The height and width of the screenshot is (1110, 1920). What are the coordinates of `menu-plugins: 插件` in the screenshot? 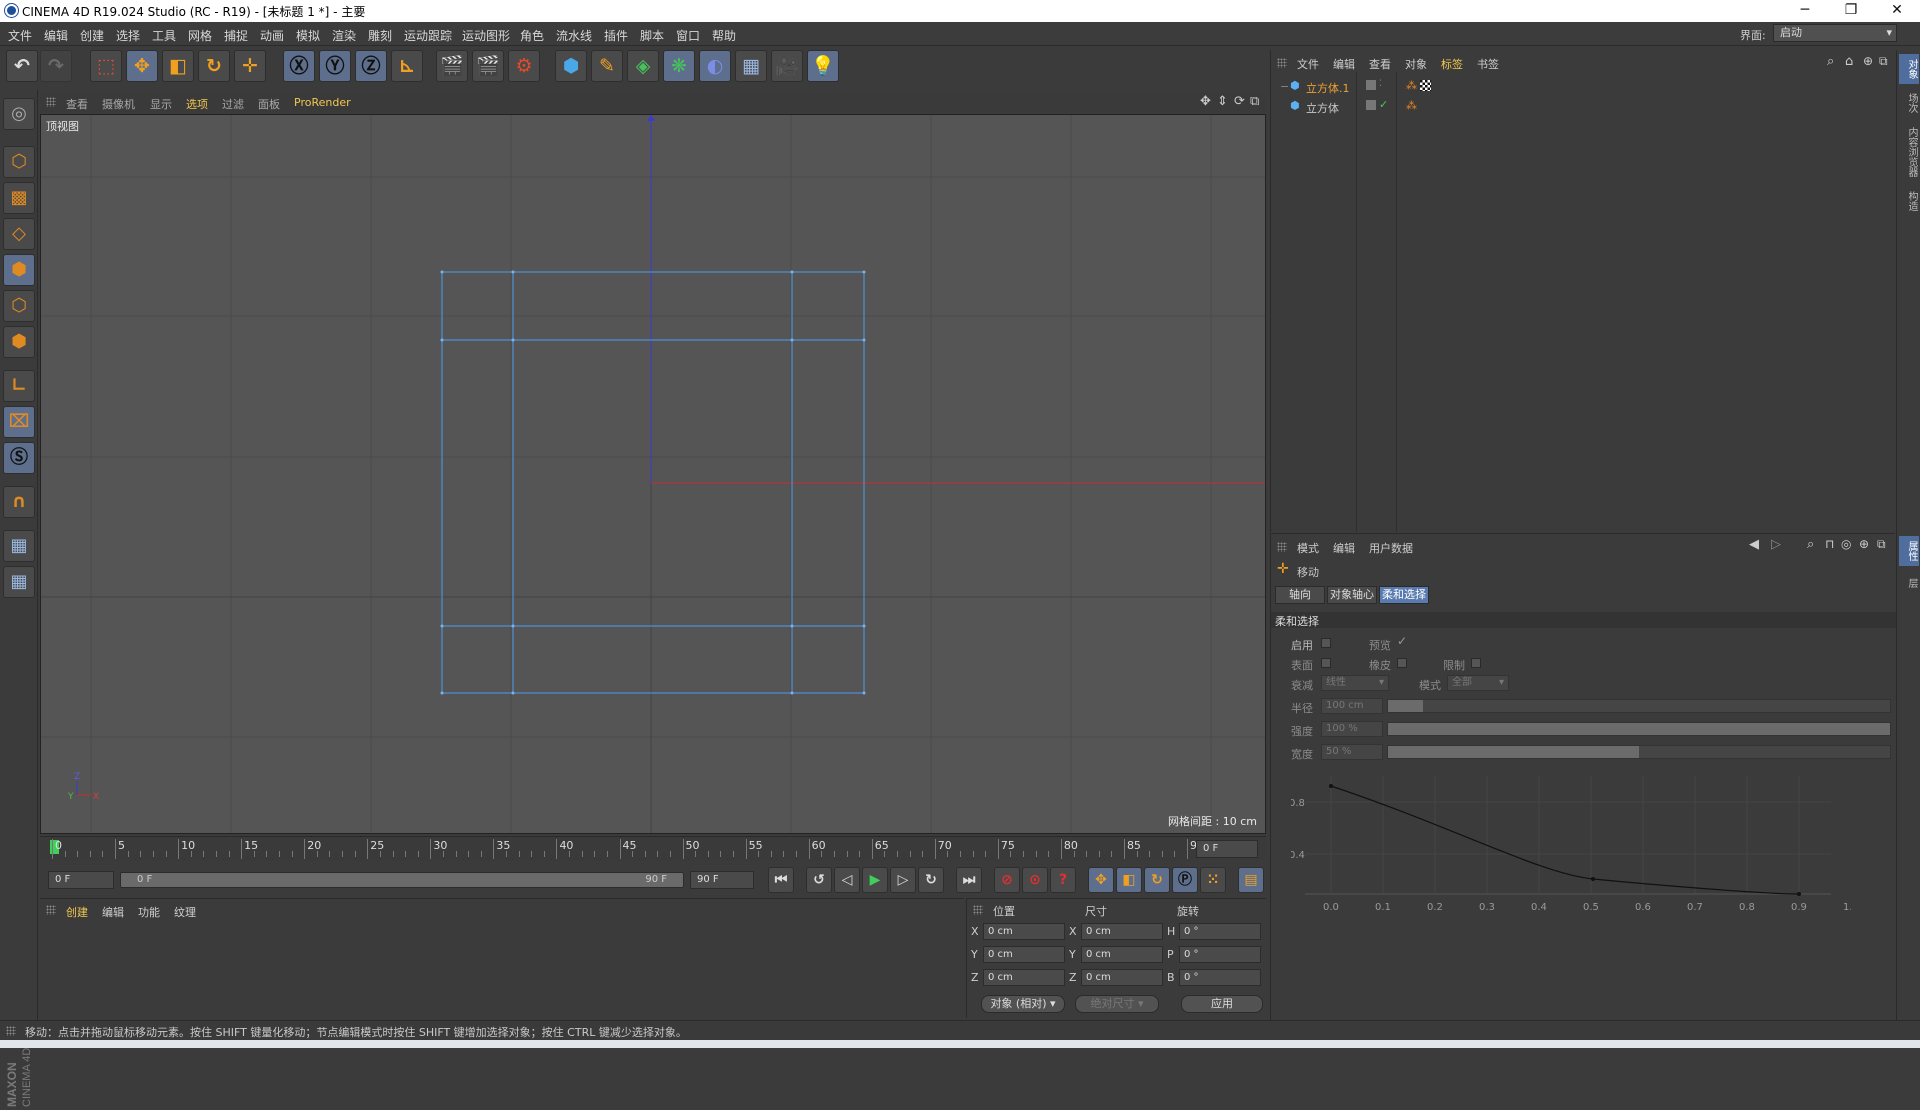 It's located at (616, 35).